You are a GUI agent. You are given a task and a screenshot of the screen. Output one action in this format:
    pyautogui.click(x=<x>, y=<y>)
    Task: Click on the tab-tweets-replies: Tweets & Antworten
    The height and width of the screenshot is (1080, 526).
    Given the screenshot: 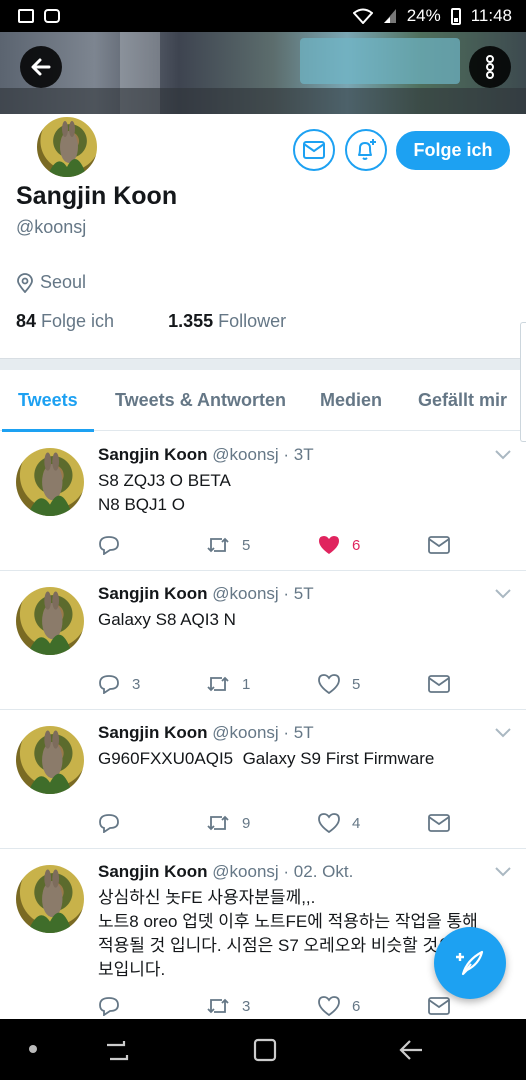 What is the action you would take?
    pyautogui.click(x=200, y=400)
    